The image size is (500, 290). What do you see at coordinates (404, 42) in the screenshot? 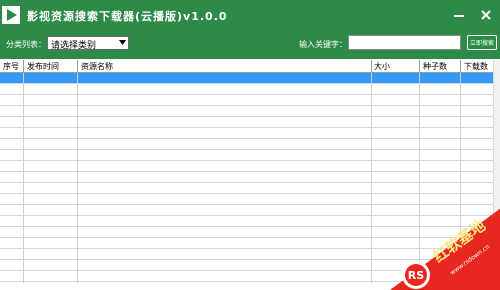
I see `keyword-input` at bounding box center [404, 42].